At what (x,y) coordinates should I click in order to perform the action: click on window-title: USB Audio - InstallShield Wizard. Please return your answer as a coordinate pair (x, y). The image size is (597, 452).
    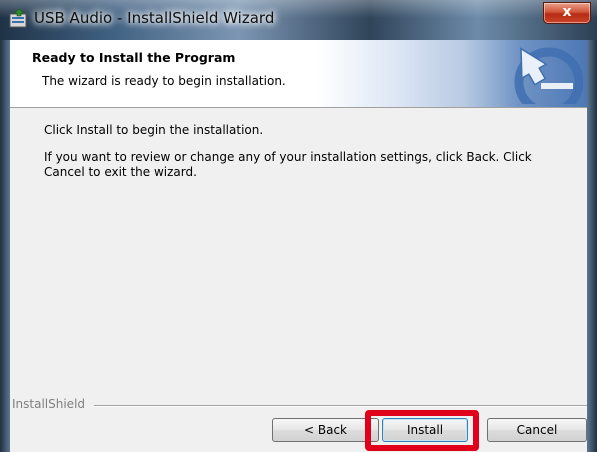
    Looking at the image, I should click on (154, 18).